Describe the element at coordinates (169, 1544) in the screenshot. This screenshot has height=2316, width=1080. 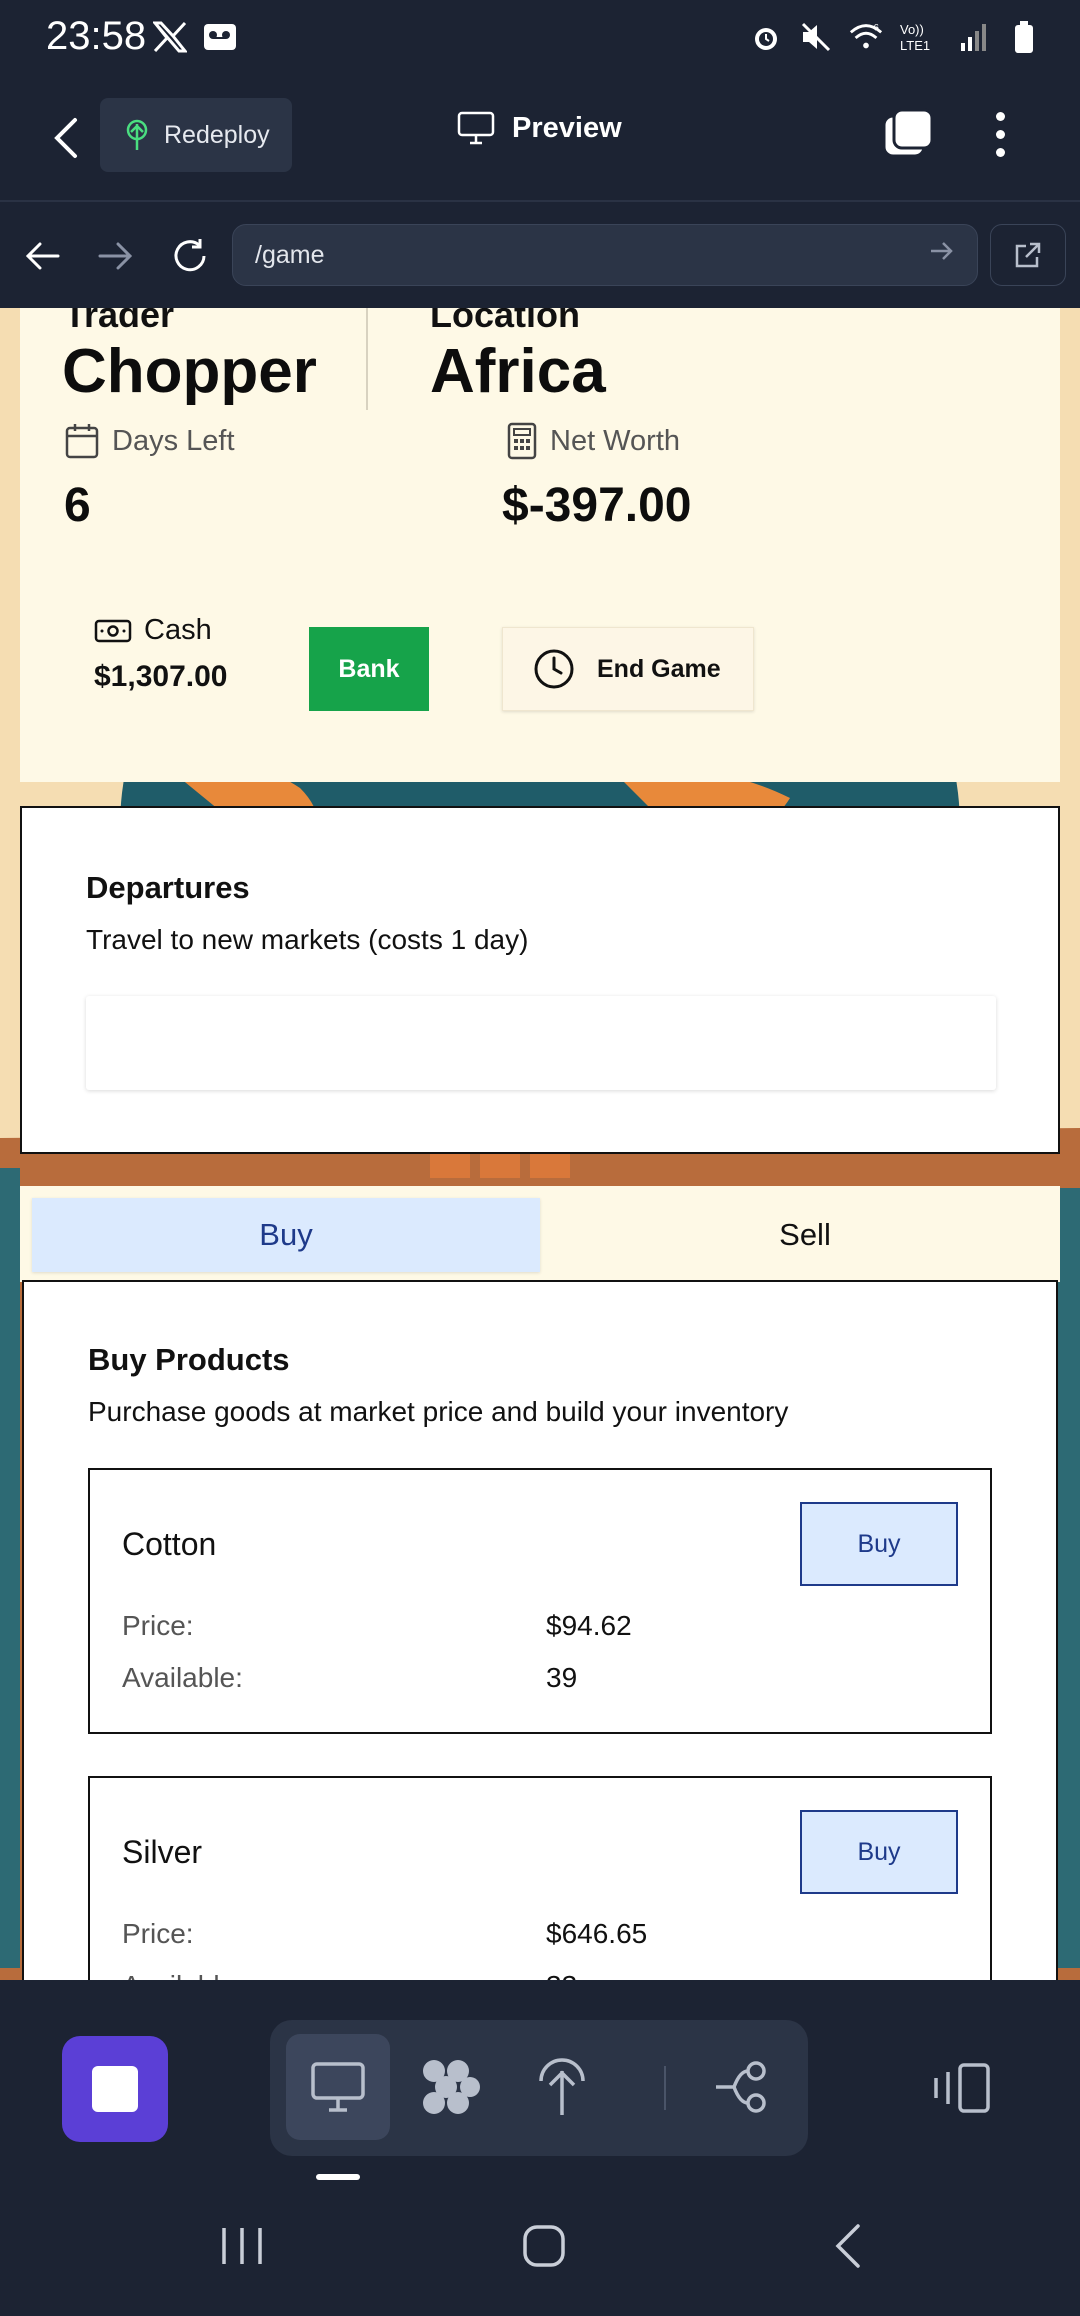
I see `product-name: Cotton` at that location.